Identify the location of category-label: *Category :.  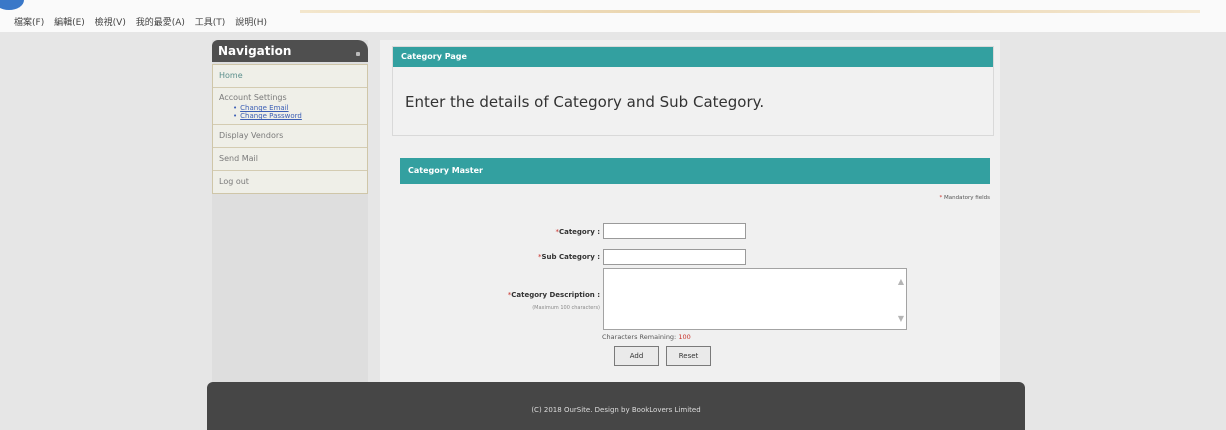
(550, 232).